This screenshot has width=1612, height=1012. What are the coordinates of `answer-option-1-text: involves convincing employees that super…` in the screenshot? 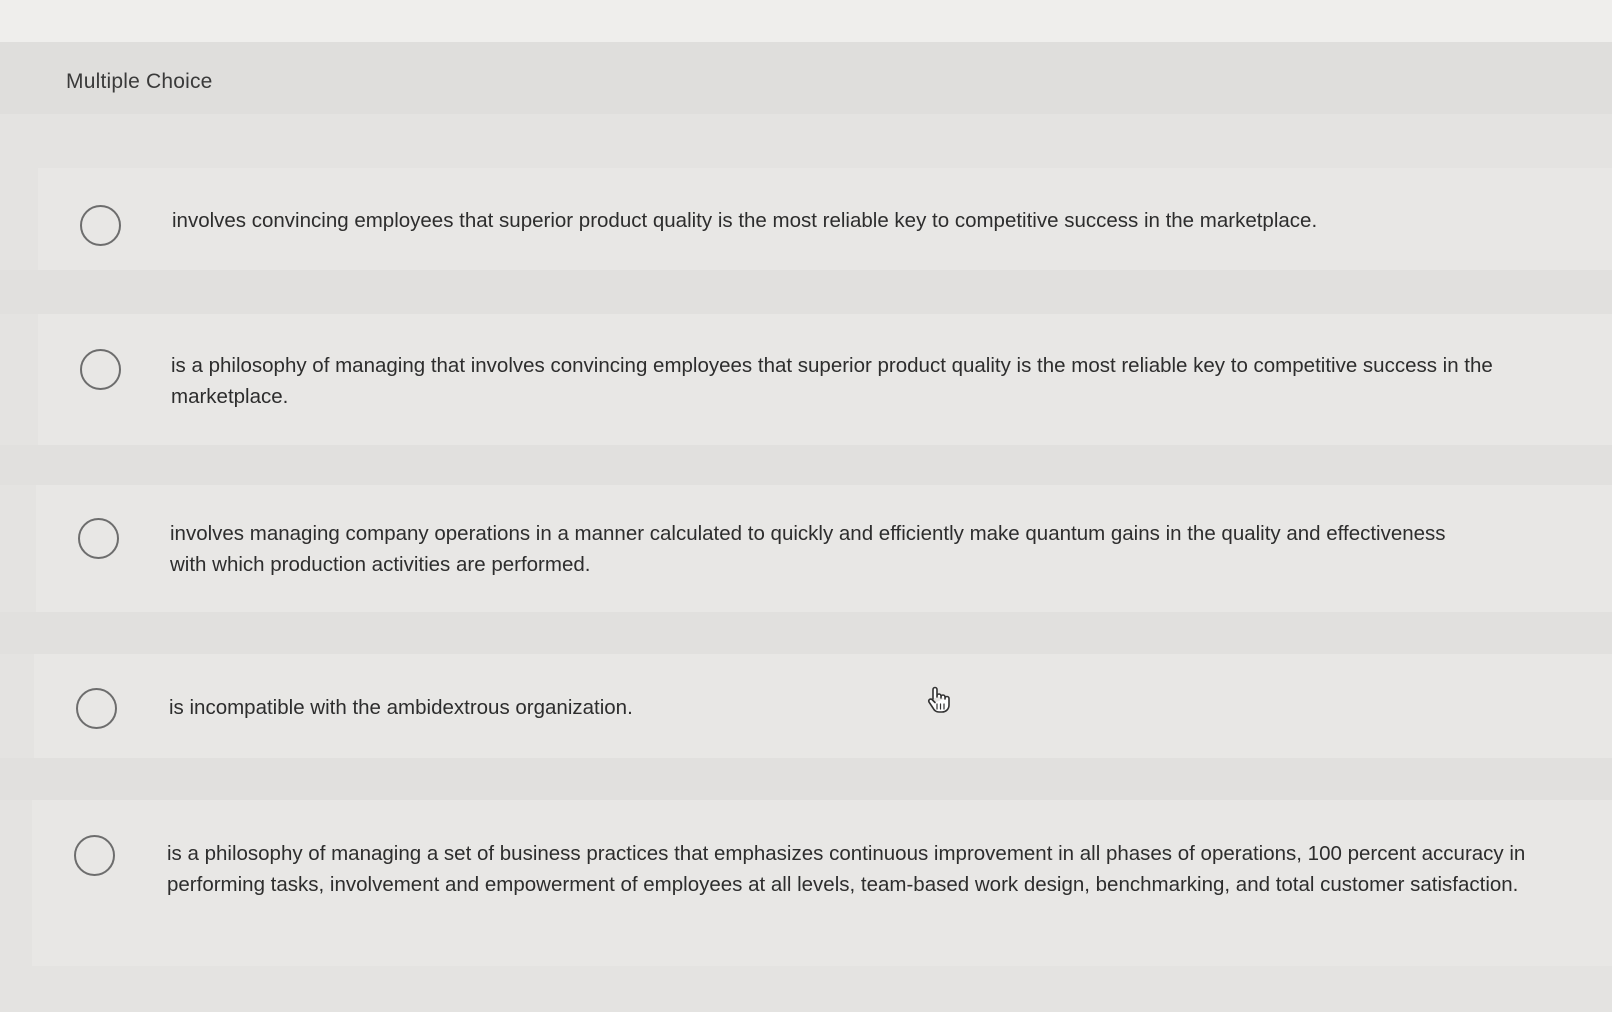 It's located at (745, 220).